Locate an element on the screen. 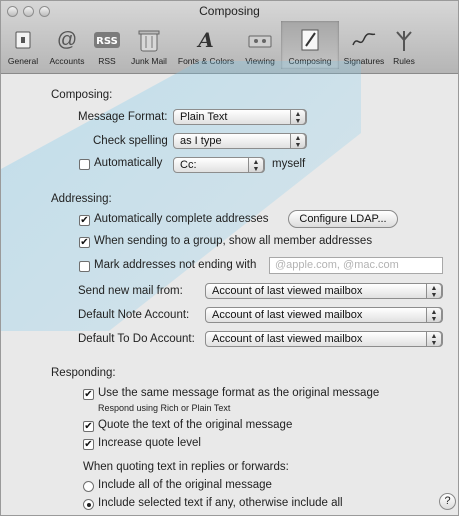 The height and width of the screenshot is (516, 459). auto-complete-checkbox: ✔ is located at coordinates (84, 220).